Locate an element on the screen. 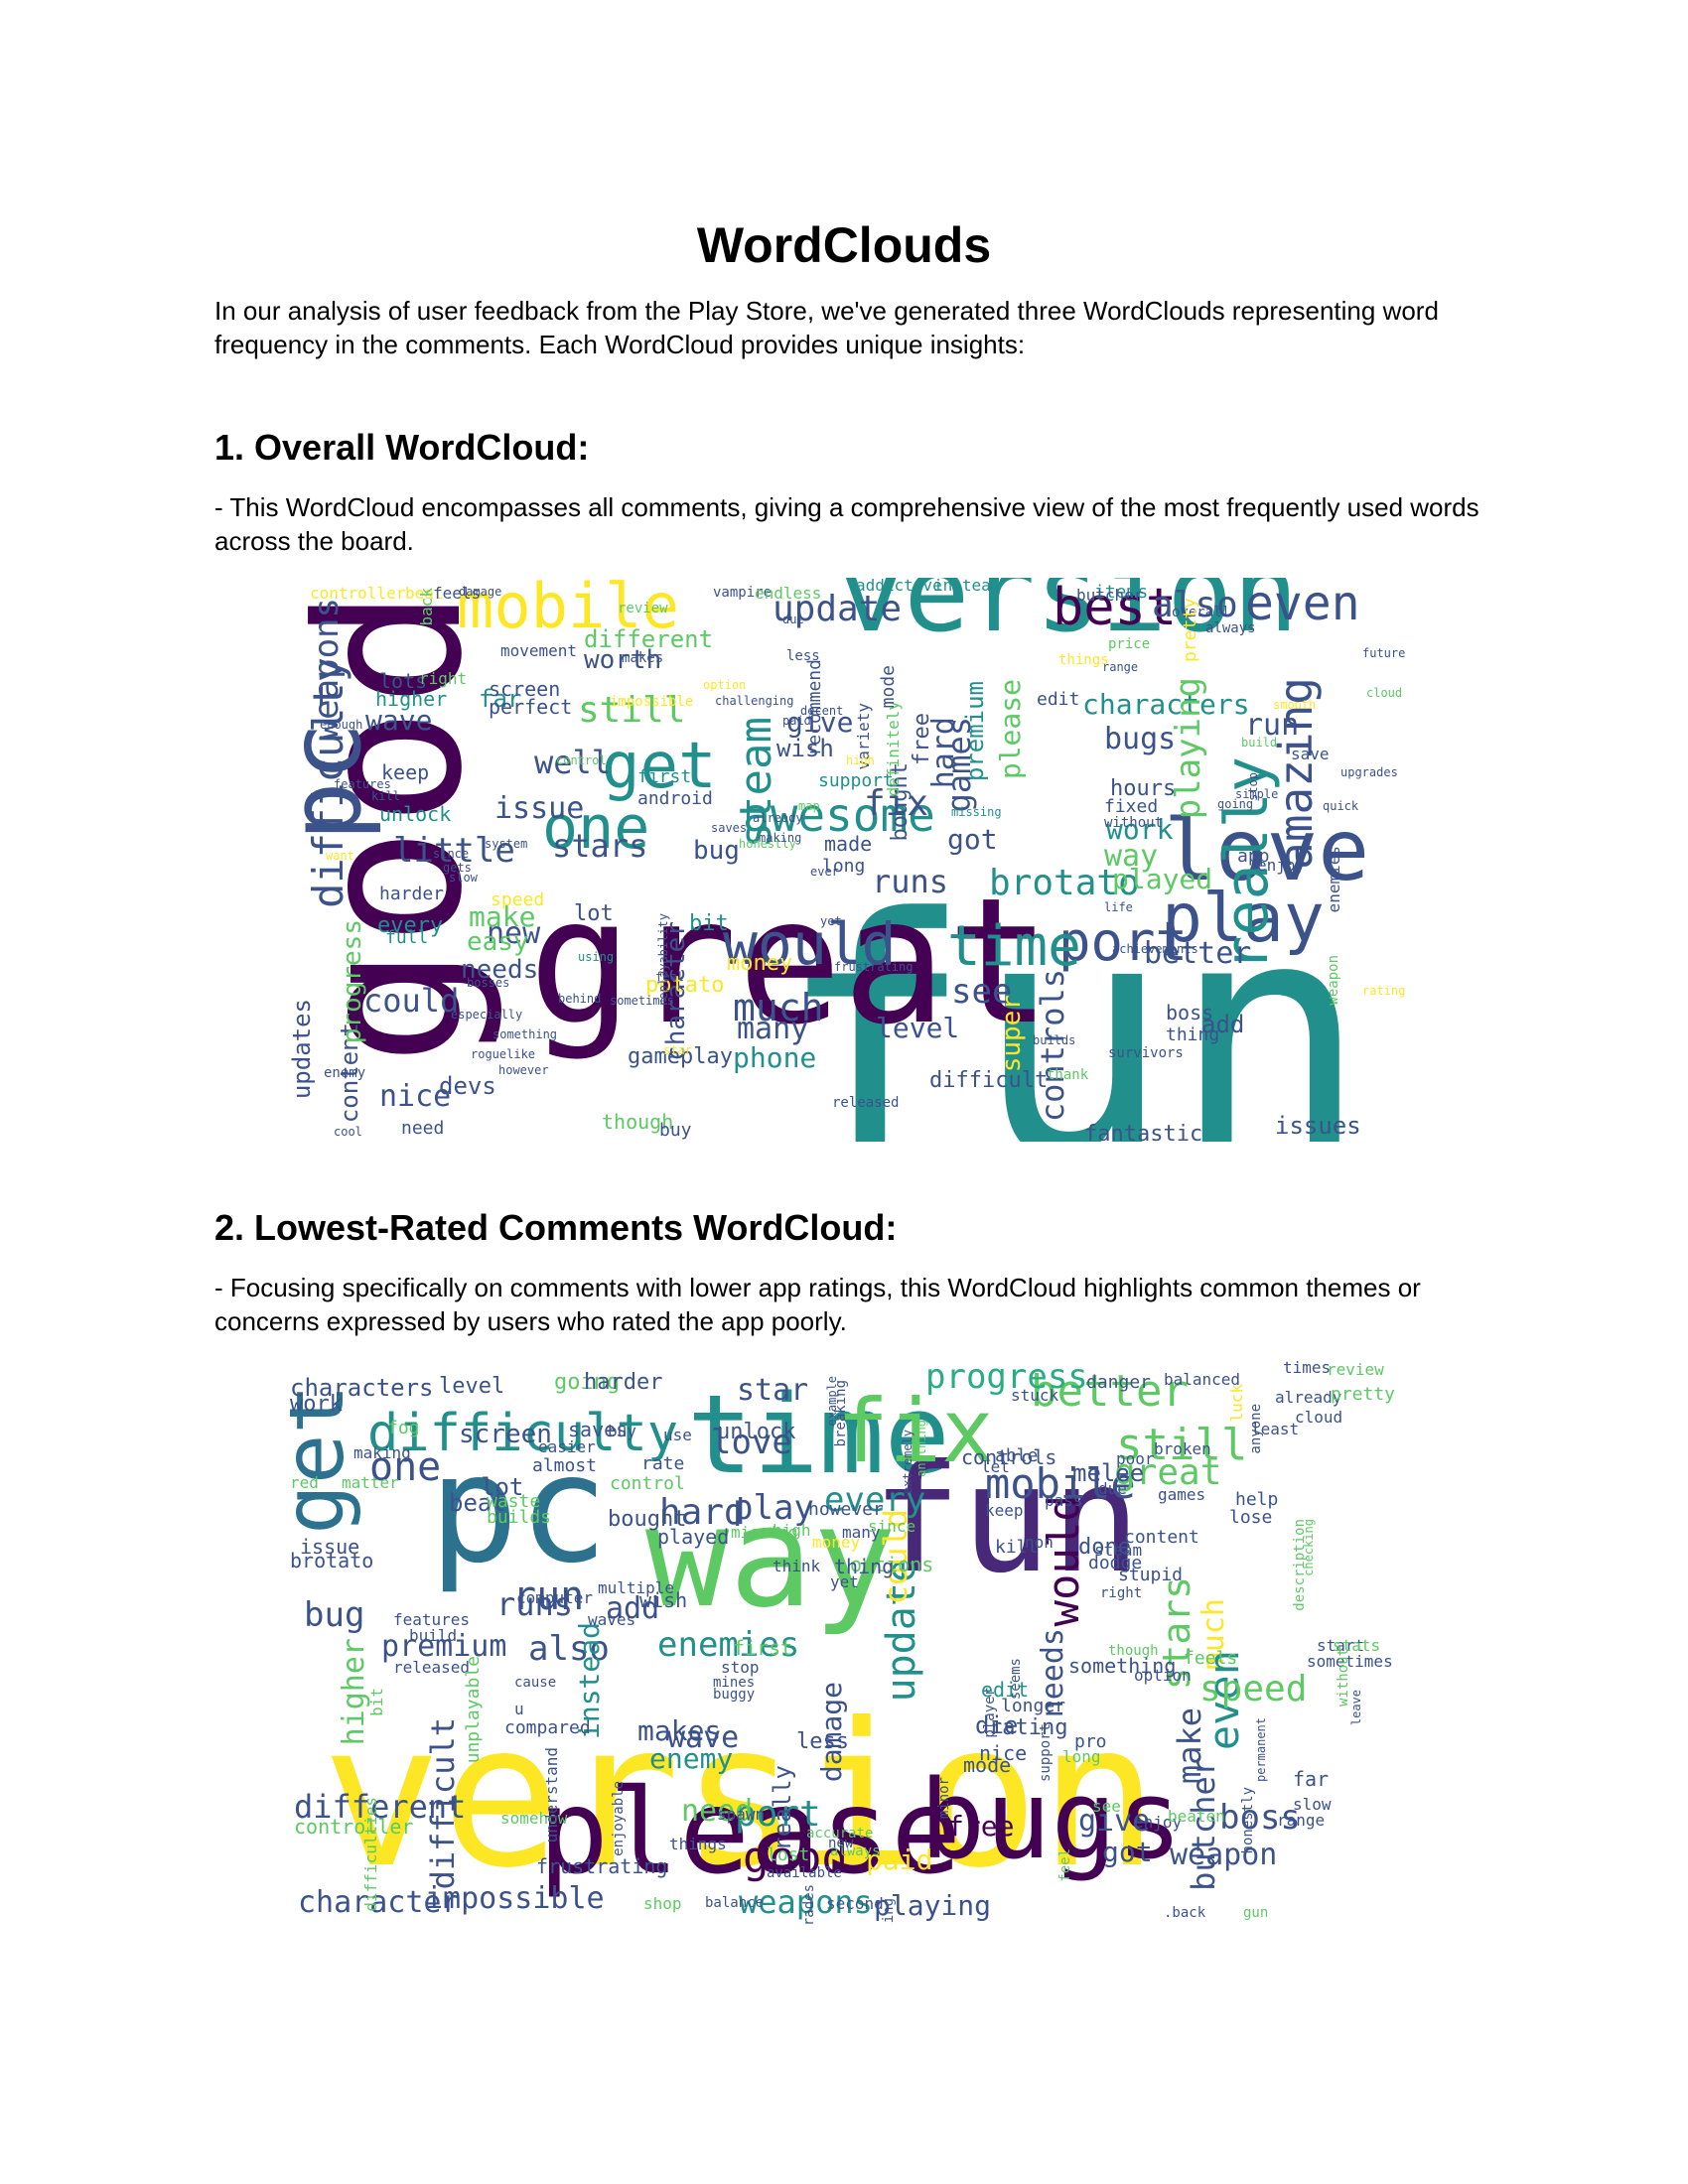 This screenshot has width=1688, height=2184. word-cloud: cloud is located at coordinates (1384, 693).